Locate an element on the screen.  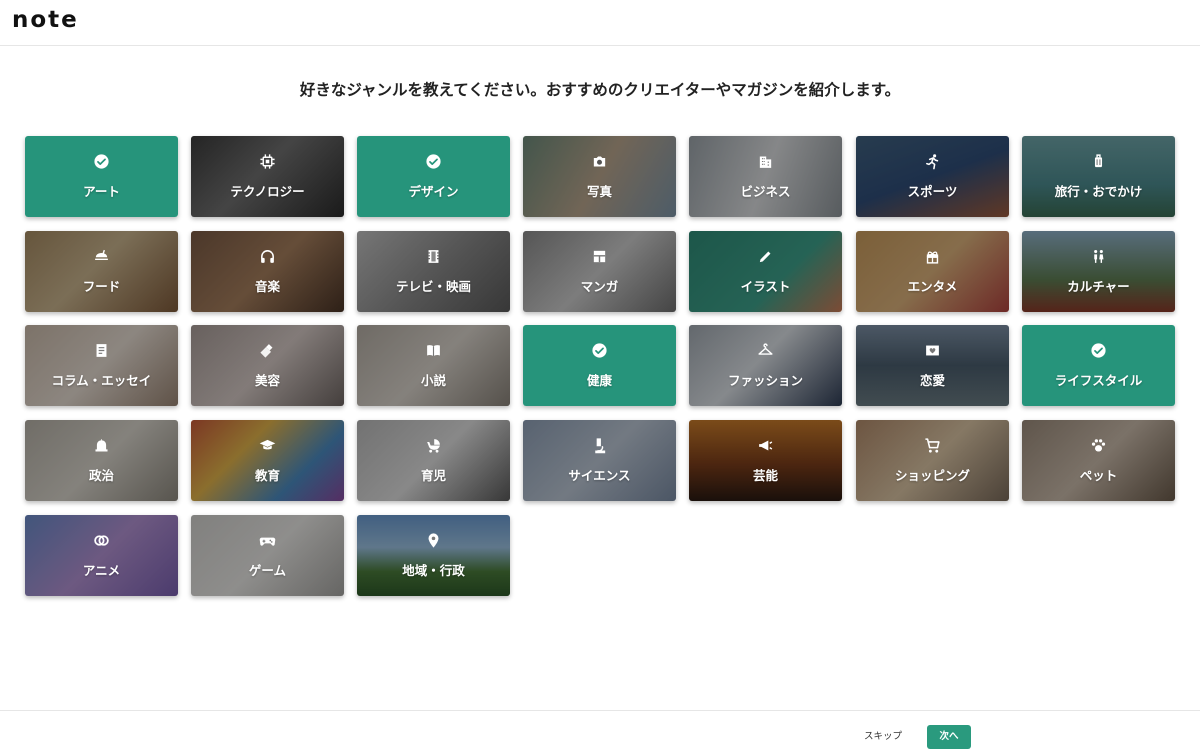
skip-button: スキップ is located at coordinates (883, 737).